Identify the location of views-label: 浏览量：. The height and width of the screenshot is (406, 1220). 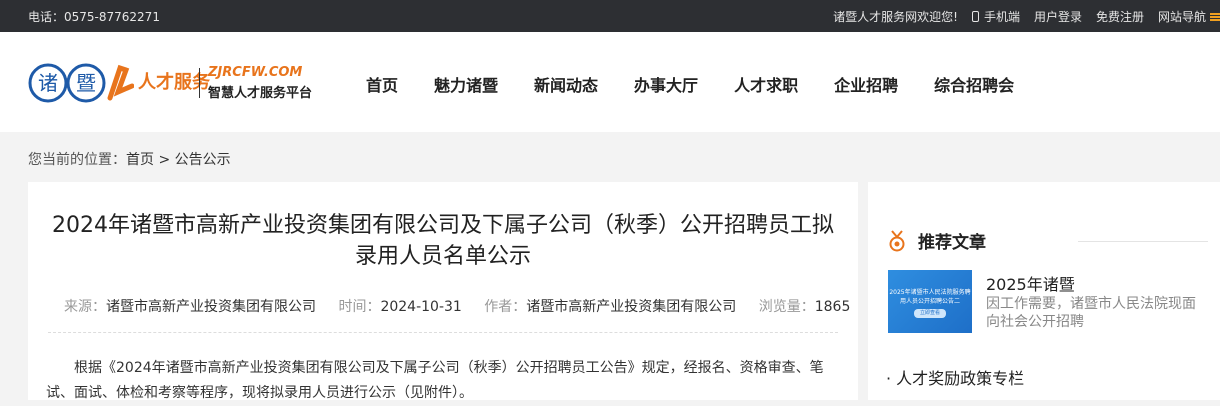
(786, 307).